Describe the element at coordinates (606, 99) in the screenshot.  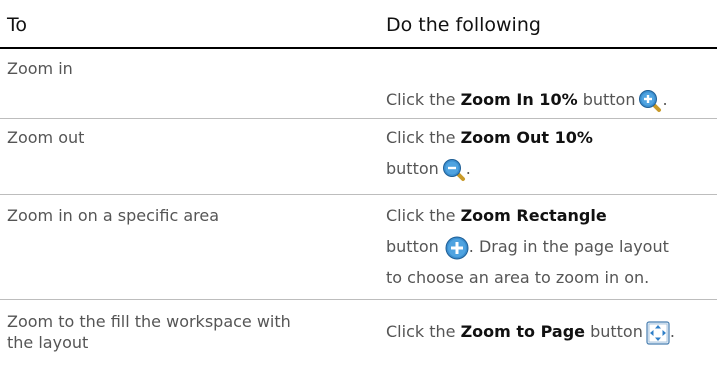
I see `row-zoom-in-suffix: button` at that location.